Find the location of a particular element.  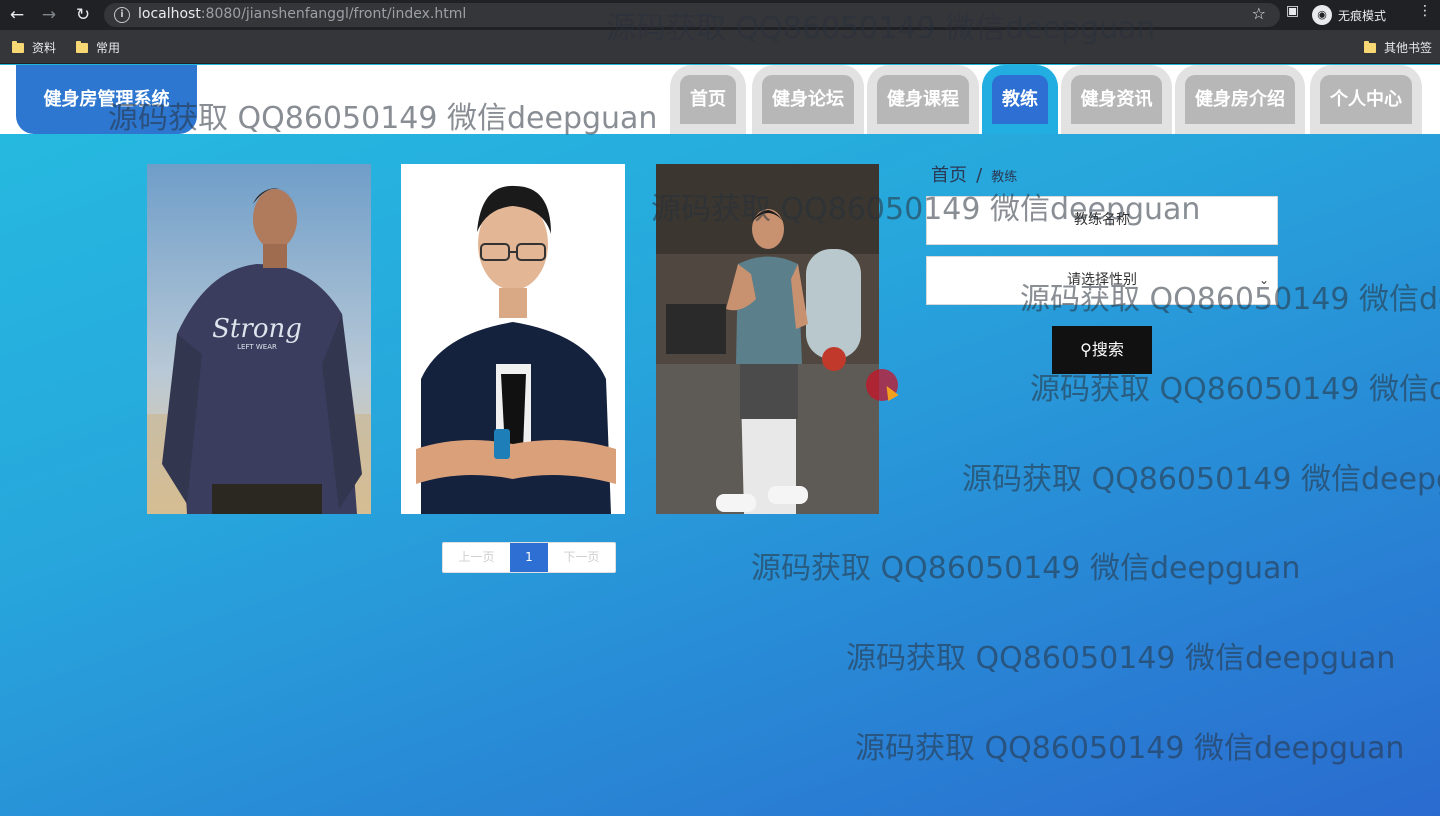

site-header: 健身房管理系统 首页 健身论坛 健身课程 教练 健身资讯 健身房介绍 个人中心 is located at coordinates (720, 99).